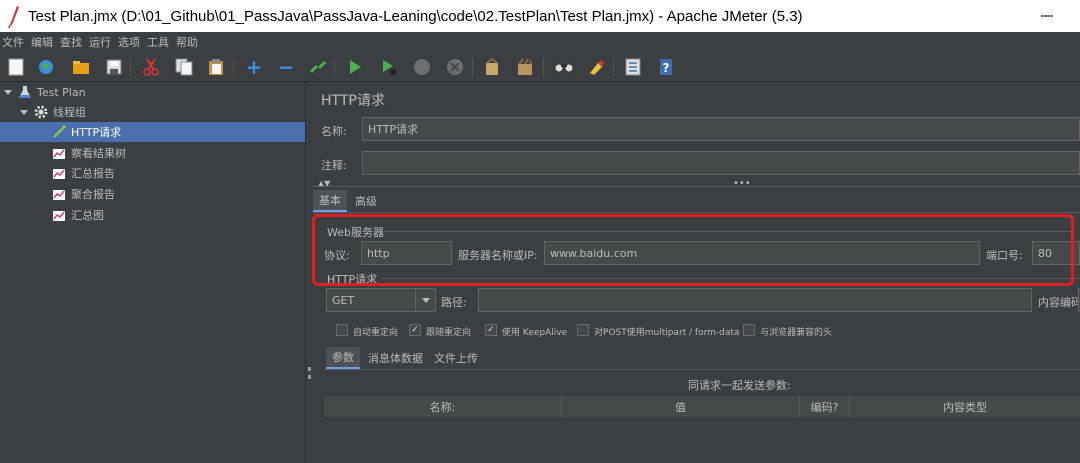 This screenshot has width=1080, height=463. Describe the element at coordinates (596, 67) in the screenshot. I see `reset-search-icon` at that location.